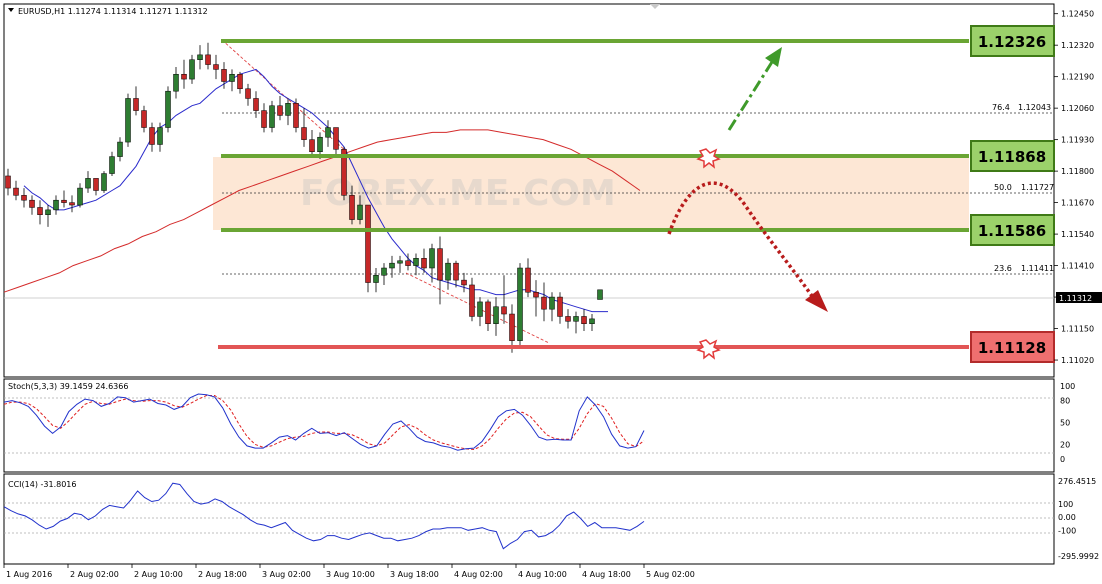 The height and width of the screenshot is (584, 1102). What do you see at coordinates (1012, 157) in the screenshot?
I see `level-2-value: 1.11868` at bounding box center [1012, 157].